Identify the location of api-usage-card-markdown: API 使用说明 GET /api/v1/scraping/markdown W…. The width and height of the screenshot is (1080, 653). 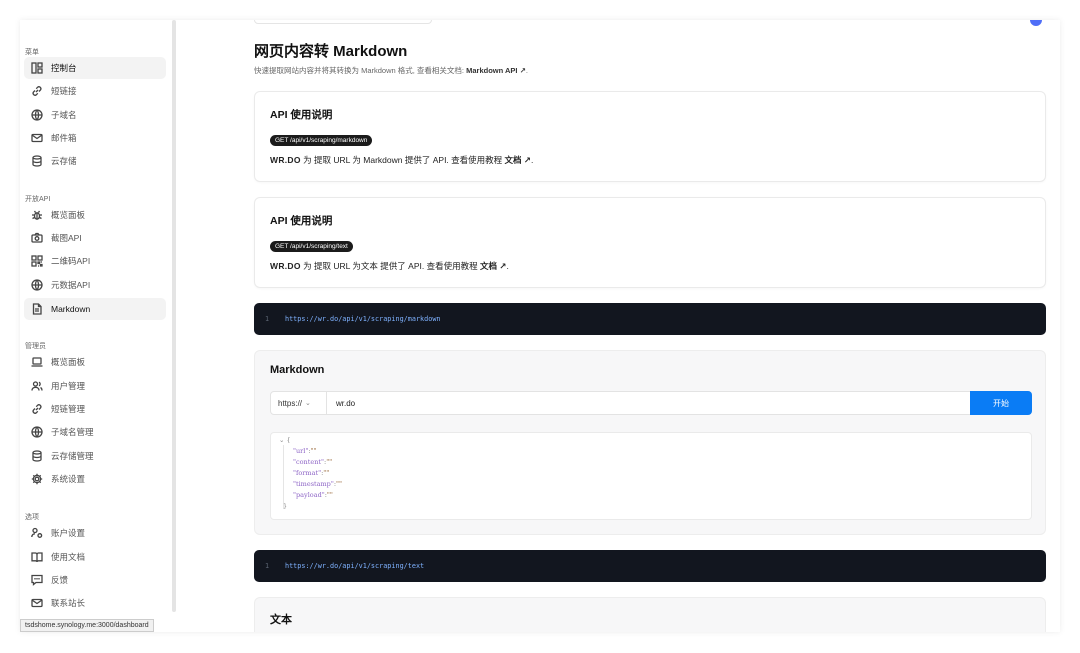
(650, 136).